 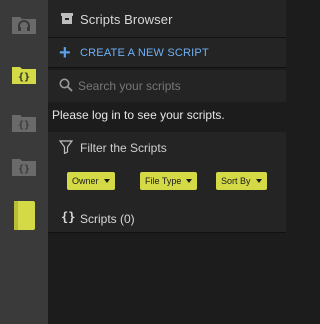 I want to click on filter-funnel-icon, so click(x=66, y=149).